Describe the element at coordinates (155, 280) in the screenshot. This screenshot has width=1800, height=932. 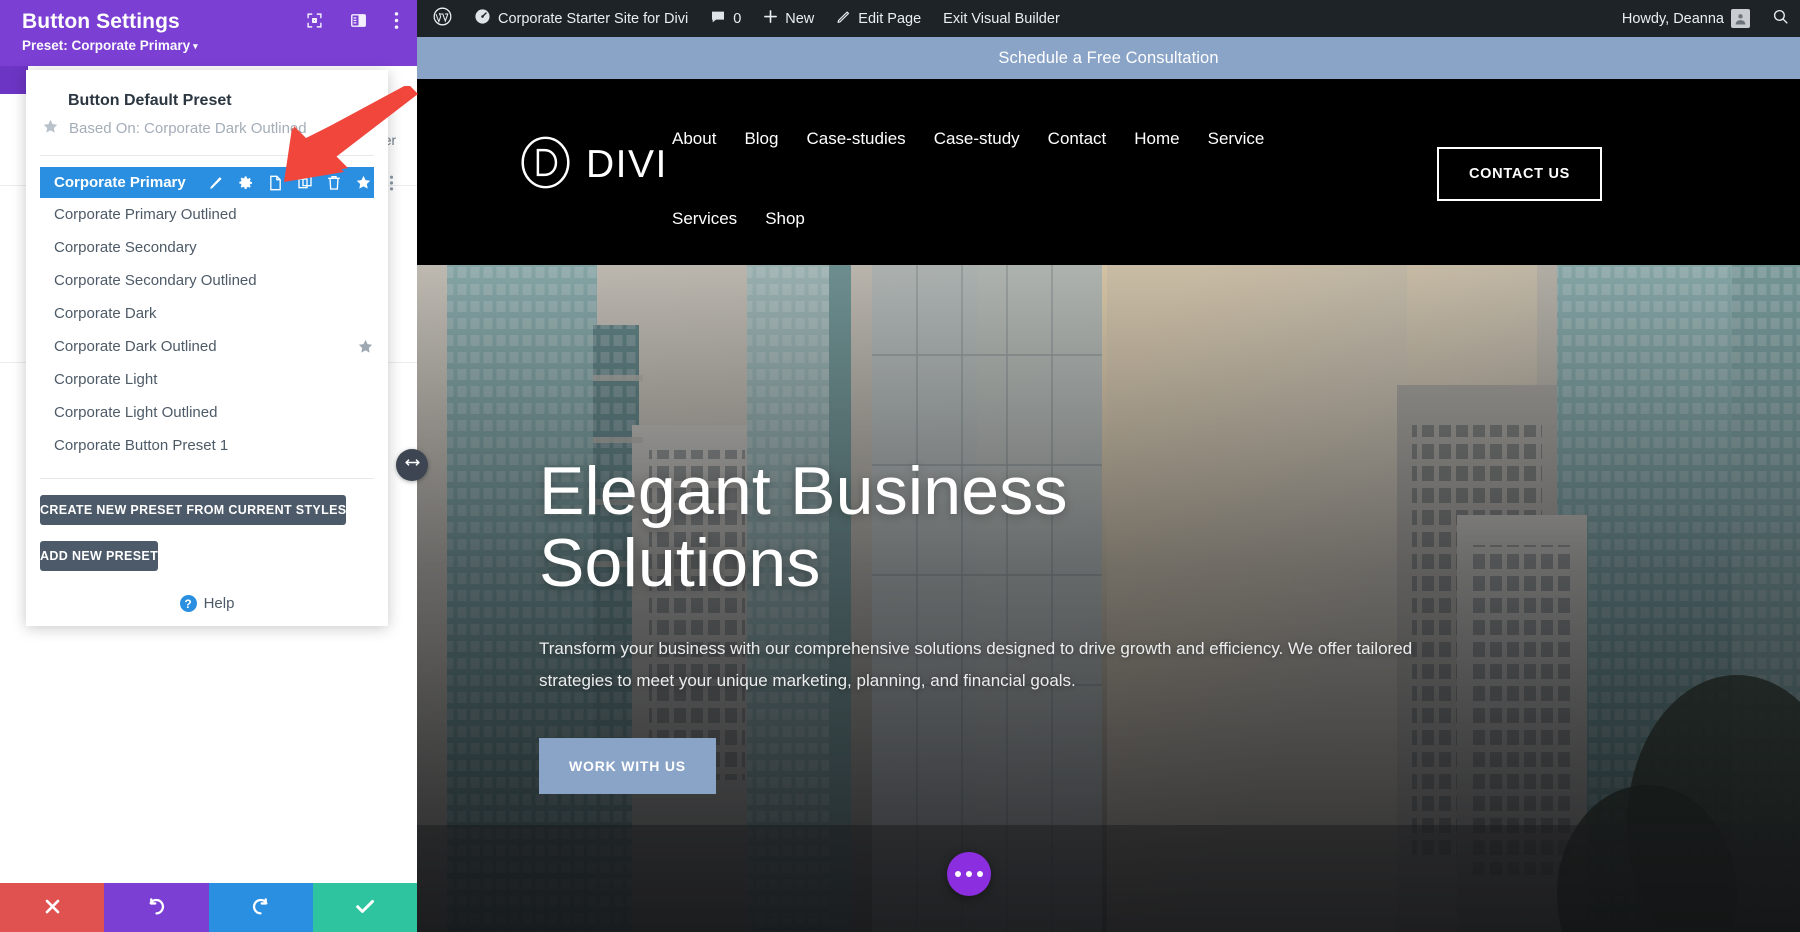
I see `preset-item-label: Corporate Secondary Outlined` at that location.